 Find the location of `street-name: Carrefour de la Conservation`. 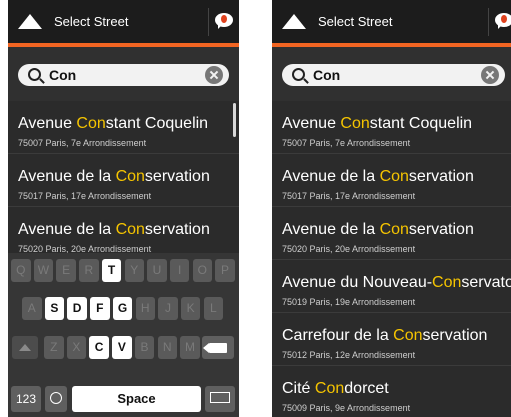

street-name: Carrefour de la Conservation is located at coordinates (384, 336).